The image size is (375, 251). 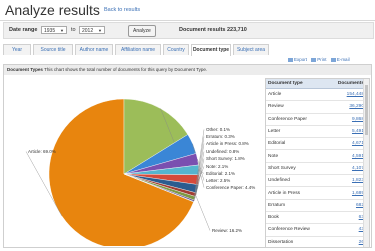 I want to click on from-year-select: 1935 ▼, so click(x=54, y=30).